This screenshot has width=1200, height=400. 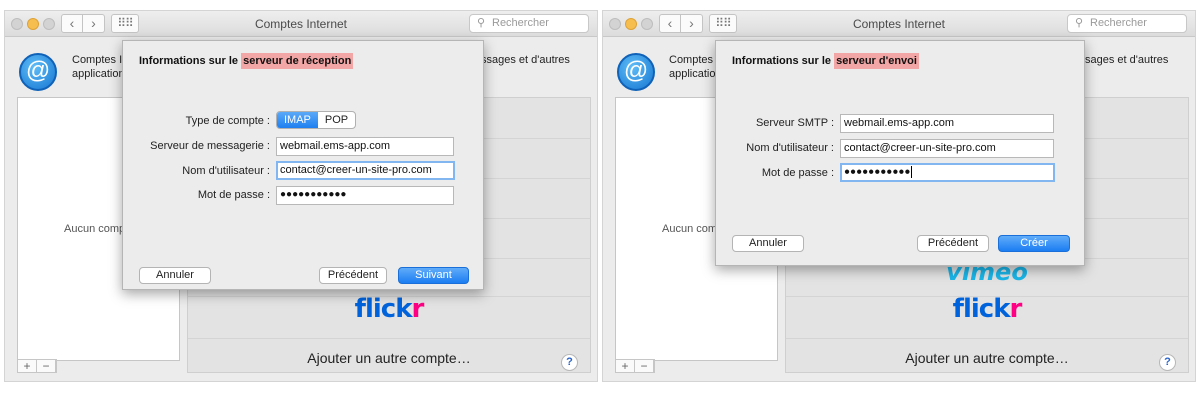 What do you see at coordinates (433, 275) in the screenshot?
I see `next-button: Suivant` at bounding box center [433, 275].